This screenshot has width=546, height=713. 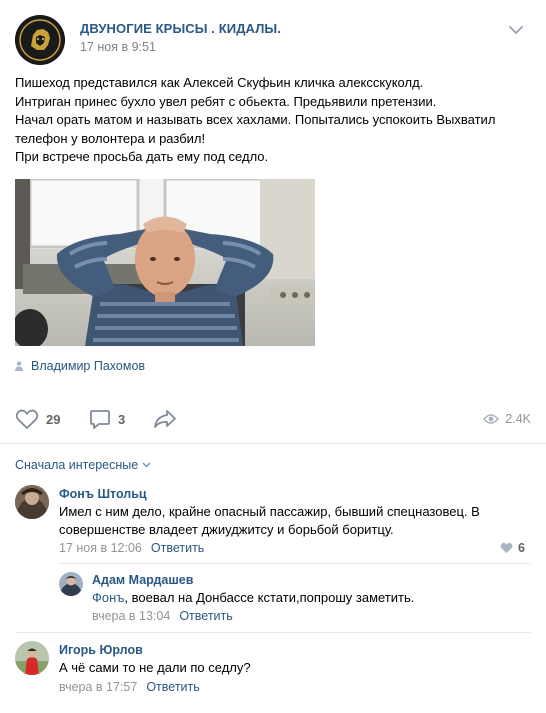 I want to click on comments-count: 3, so click(x=122, y=419).